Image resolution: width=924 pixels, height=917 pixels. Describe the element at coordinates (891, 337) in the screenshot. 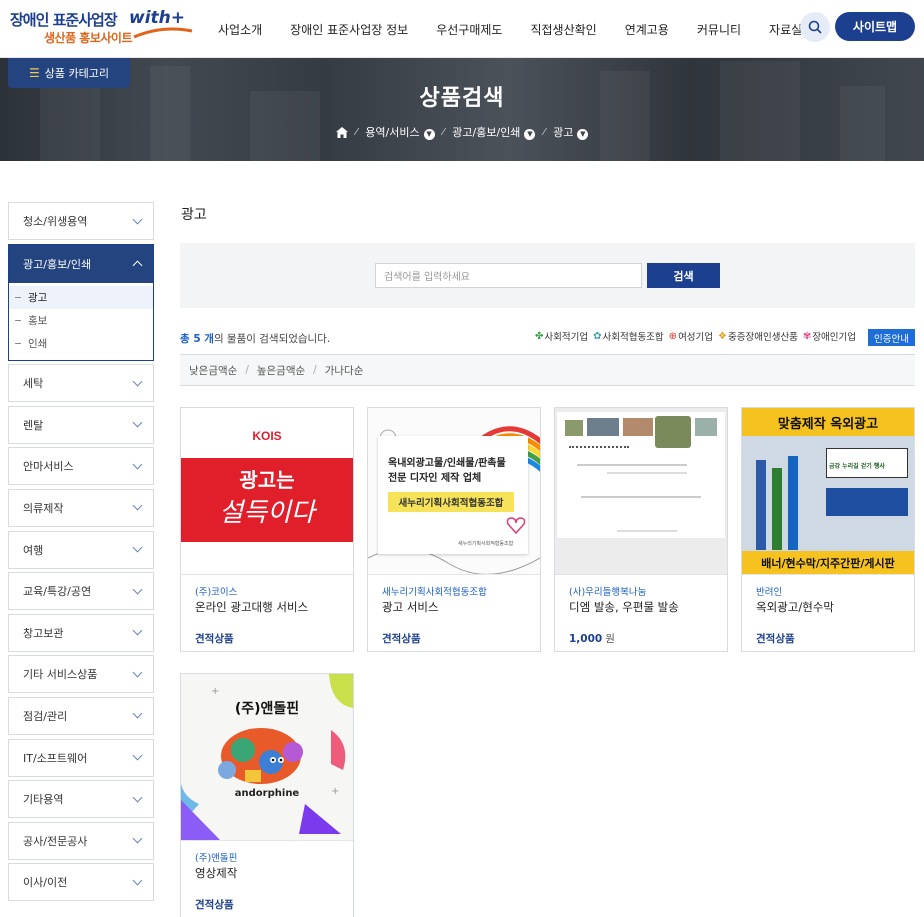

I see `certification-info-button: 인증안내` at that location.